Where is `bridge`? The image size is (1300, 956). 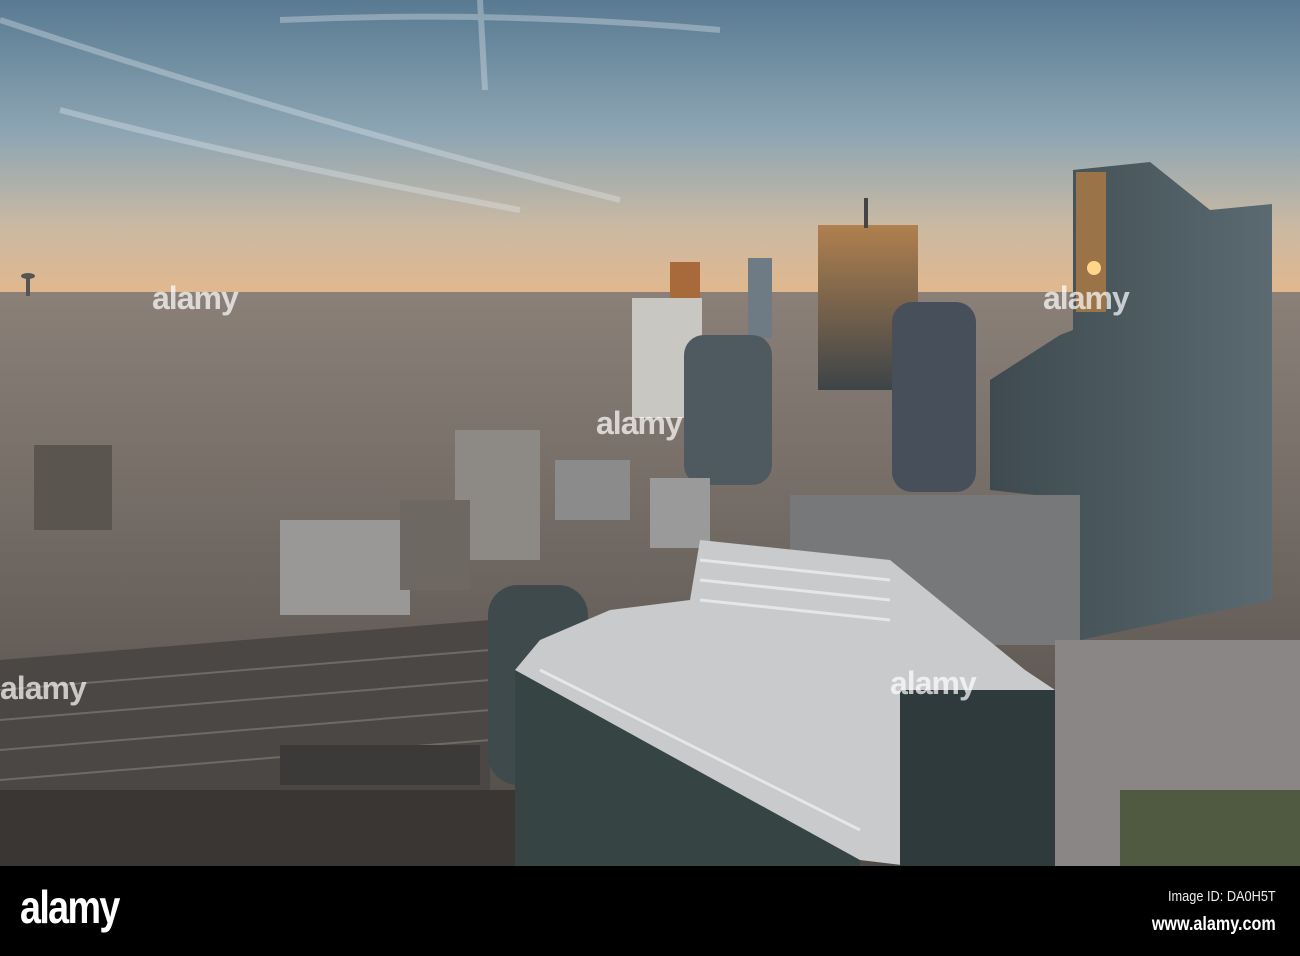
bridge is located at coordinates (380, 765).